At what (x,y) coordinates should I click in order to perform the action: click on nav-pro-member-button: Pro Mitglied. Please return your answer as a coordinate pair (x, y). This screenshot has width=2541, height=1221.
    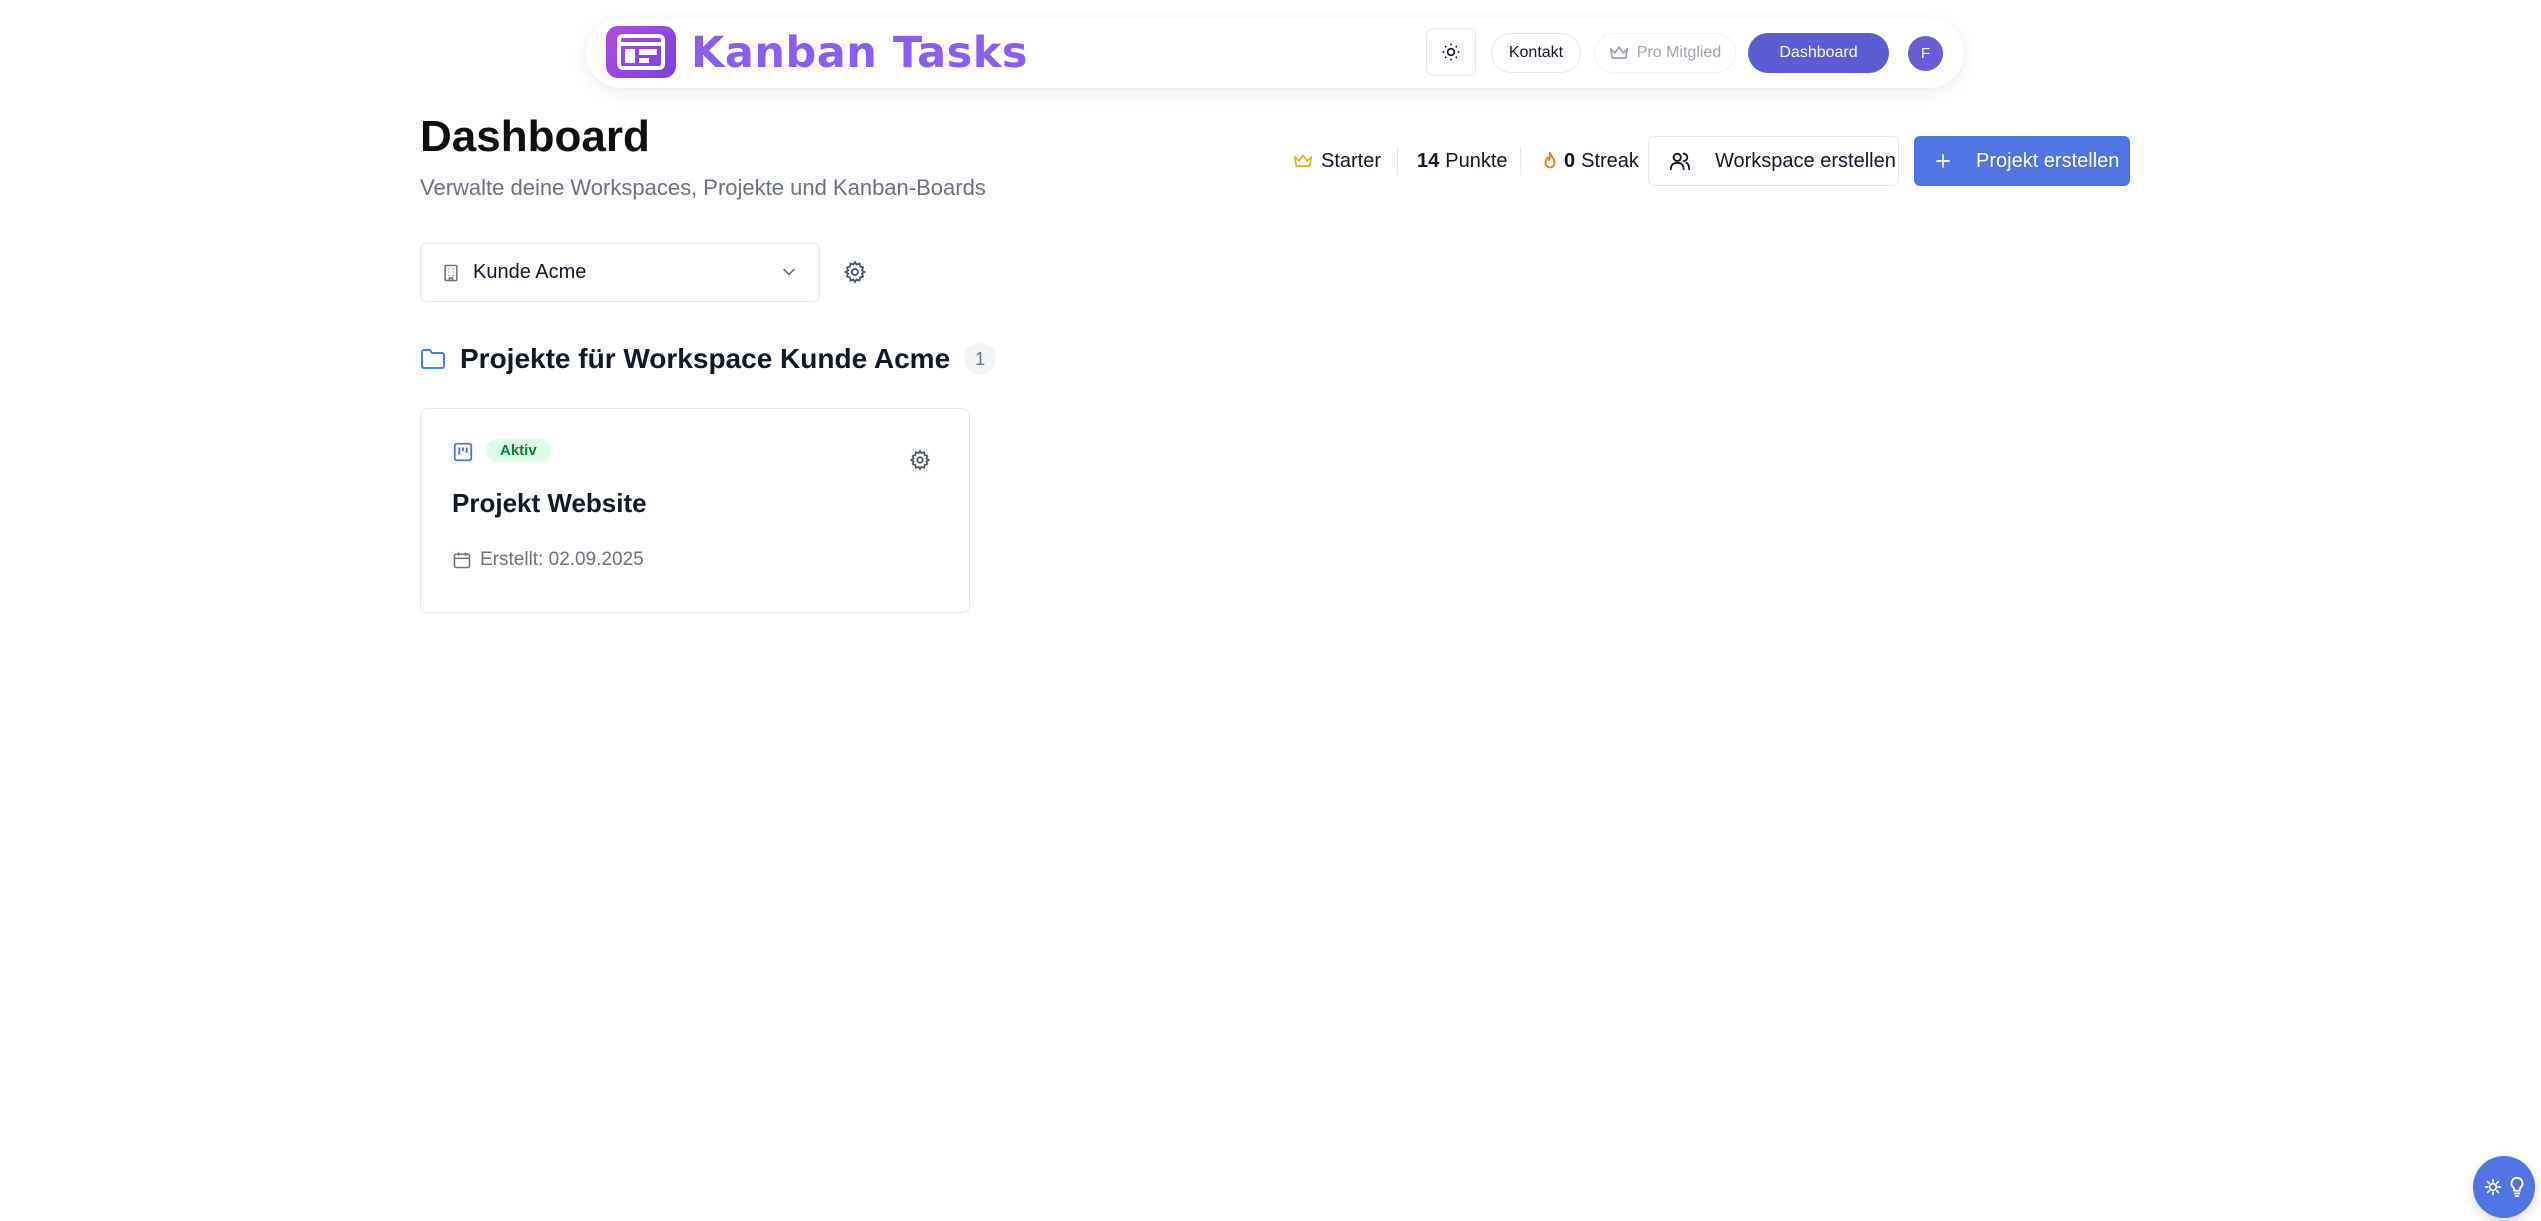
    Looking at the image, I should click on (1665, 53).